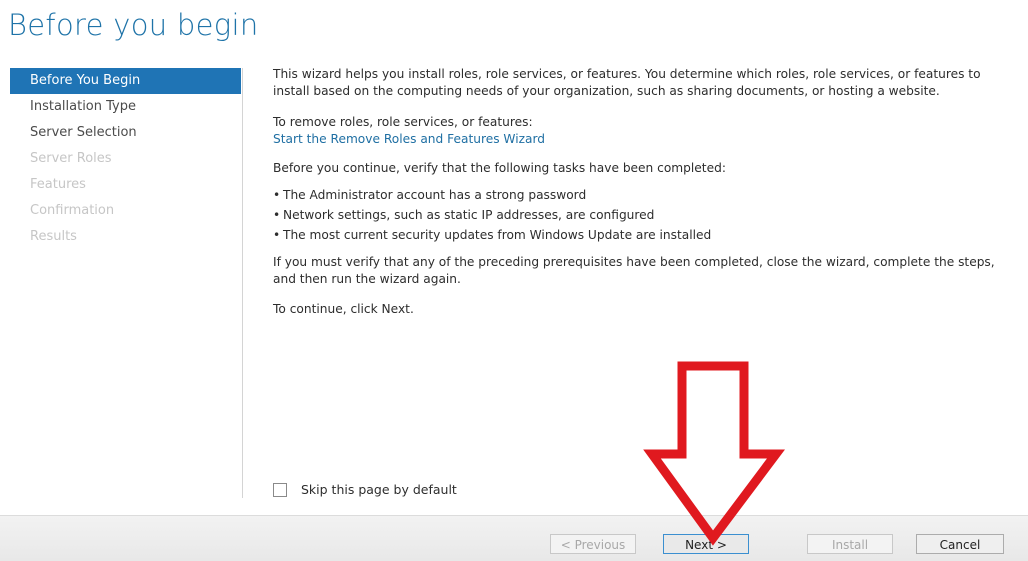 The image size is (1028, 561). I want to click on nav-divider, so click(242, 283).